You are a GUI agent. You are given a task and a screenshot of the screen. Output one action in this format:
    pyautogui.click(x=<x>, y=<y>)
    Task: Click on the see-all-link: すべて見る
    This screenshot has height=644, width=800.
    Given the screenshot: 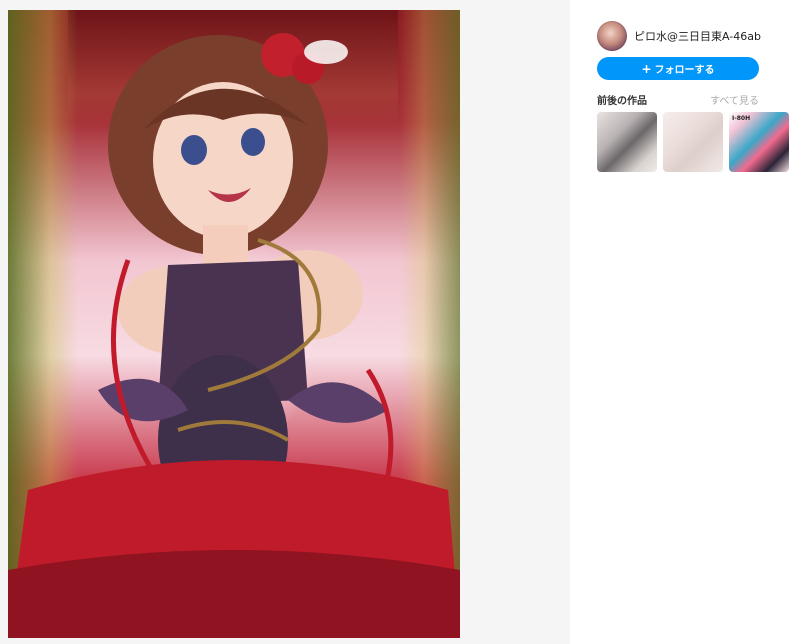 What is the action you would take?
    pyautogui.click(x=734, y=99)
    